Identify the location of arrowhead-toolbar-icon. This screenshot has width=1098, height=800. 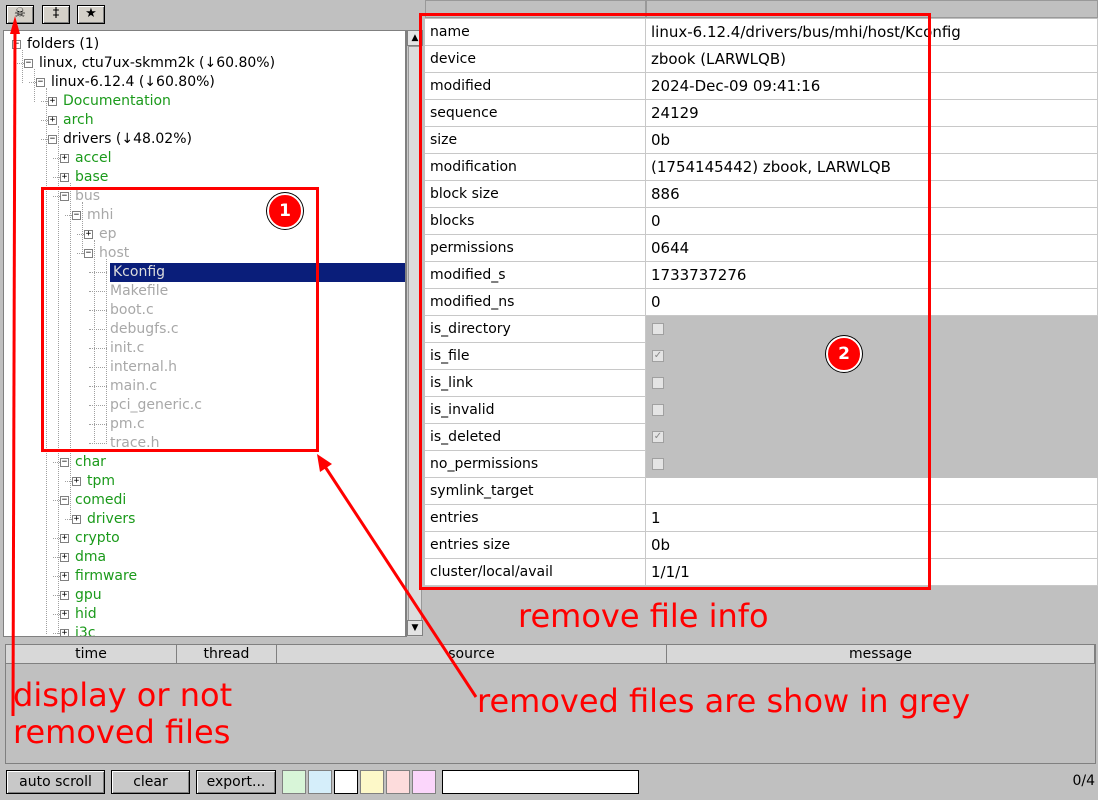
(15, 25).